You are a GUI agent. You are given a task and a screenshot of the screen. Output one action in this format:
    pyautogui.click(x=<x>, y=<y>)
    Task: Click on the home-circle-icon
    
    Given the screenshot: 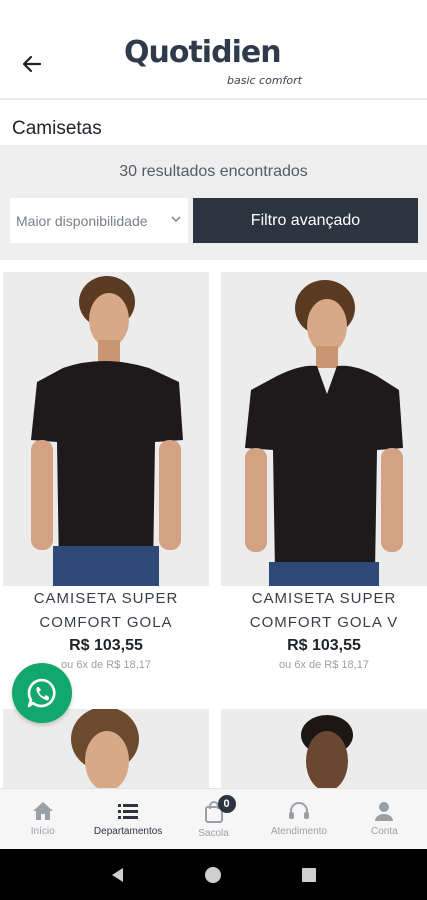 What is the action you would take?
    pyautogui.click(x=213, y=875)
    